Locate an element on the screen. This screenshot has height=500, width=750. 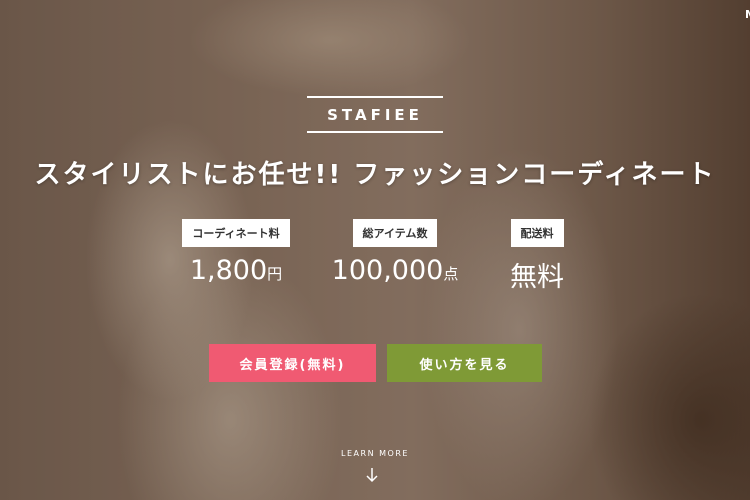
logo-text: STAFIEE is located at coordinates (375, 115).